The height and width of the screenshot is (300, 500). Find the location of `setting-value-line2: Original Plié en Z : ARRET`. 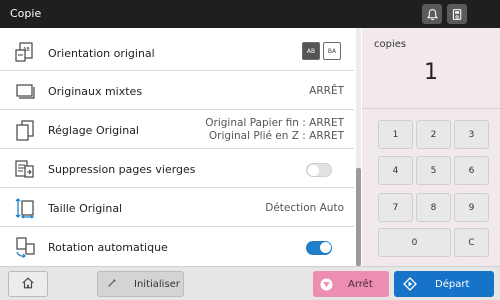

setting-value-line2: Original Plié en Z : ARRET is located at coordinates (276, 136).